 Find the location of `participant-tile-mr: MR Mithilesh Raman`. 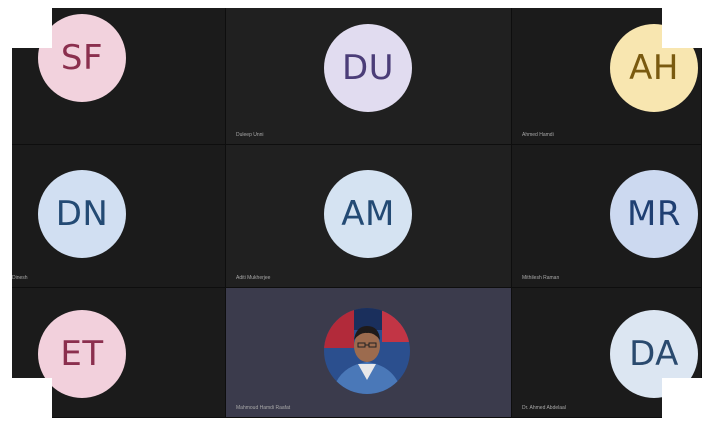

participant-tile-mr: MR Mithilesh Raman is located at coordinates (607, 216).